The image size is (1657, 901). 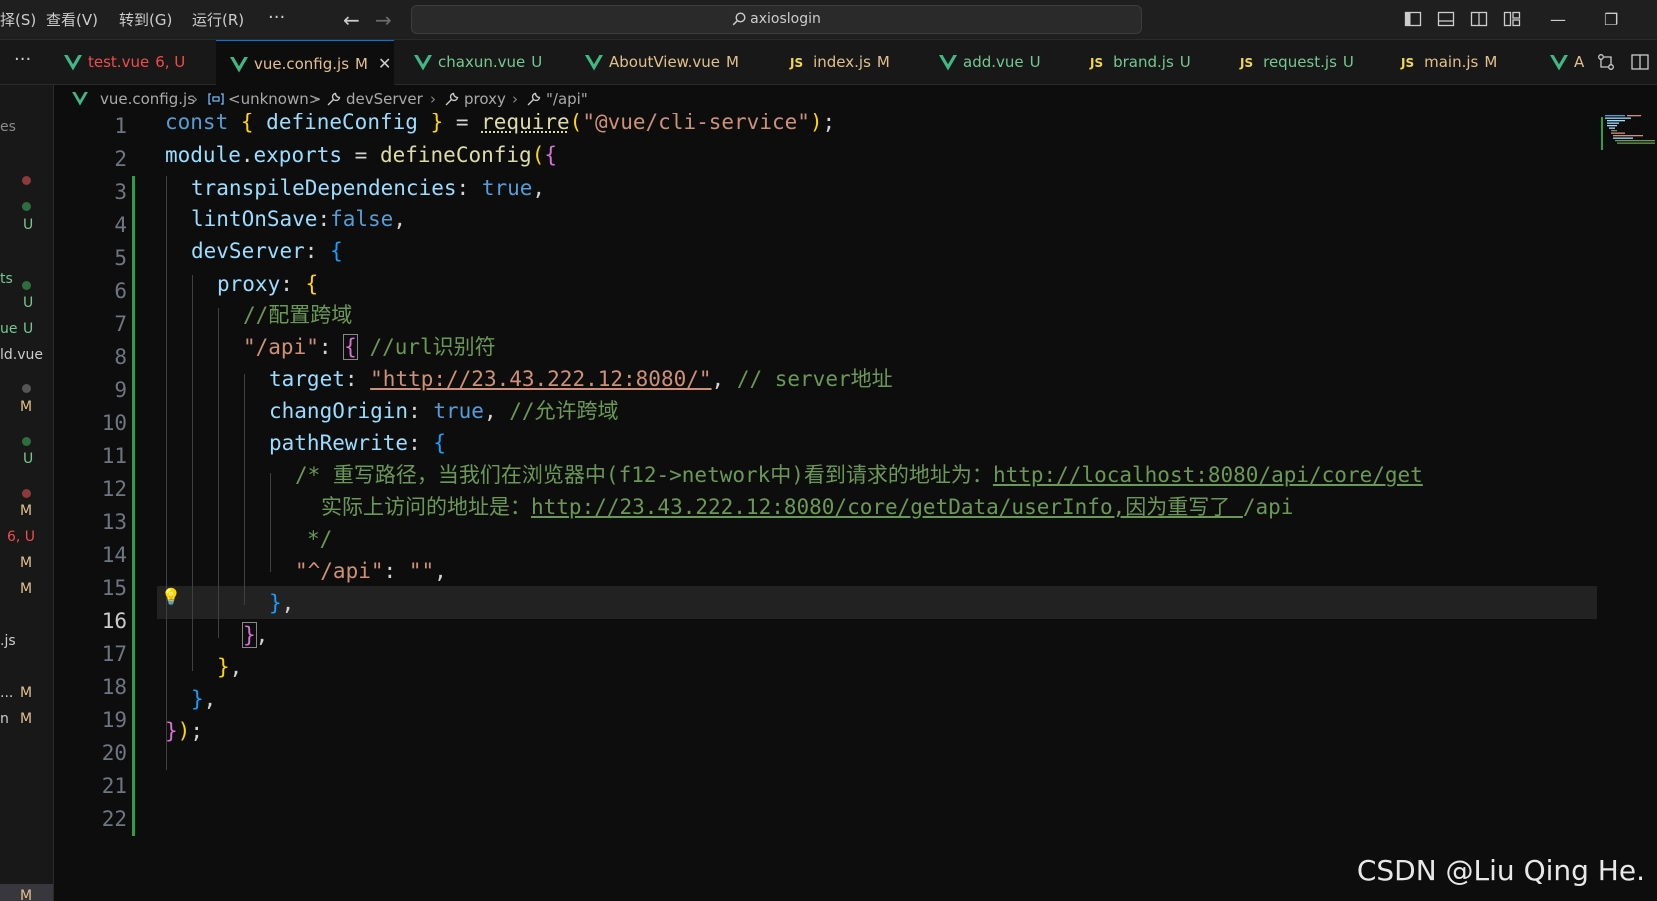 I want to click on tab-label: brand.js, so click(x=1143, y=62).